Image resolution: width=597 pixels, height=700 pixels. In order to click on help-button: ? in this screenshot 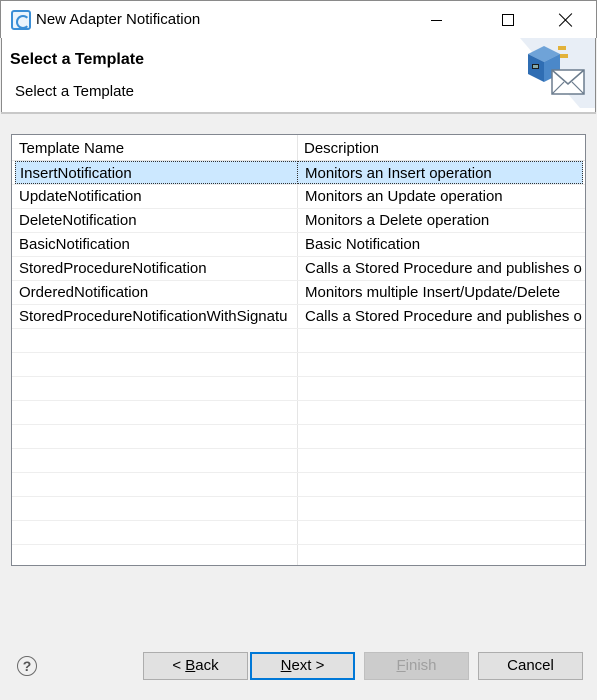, I will do `click(27, 666)`.